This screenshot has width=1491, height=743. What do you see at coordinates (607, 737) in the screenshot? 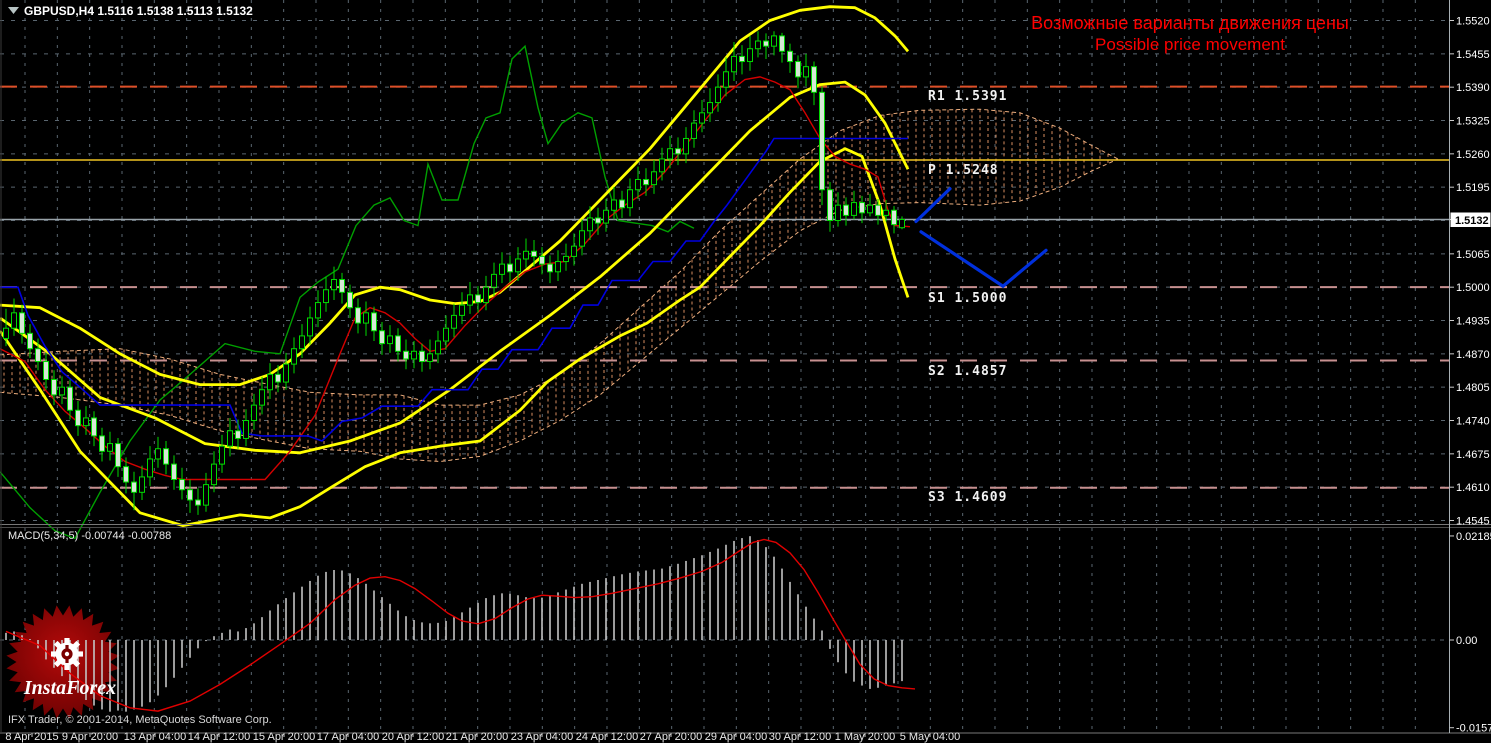
I see `time-axis-label: 24 Apr 12:00` at bounding box center [607, 737].